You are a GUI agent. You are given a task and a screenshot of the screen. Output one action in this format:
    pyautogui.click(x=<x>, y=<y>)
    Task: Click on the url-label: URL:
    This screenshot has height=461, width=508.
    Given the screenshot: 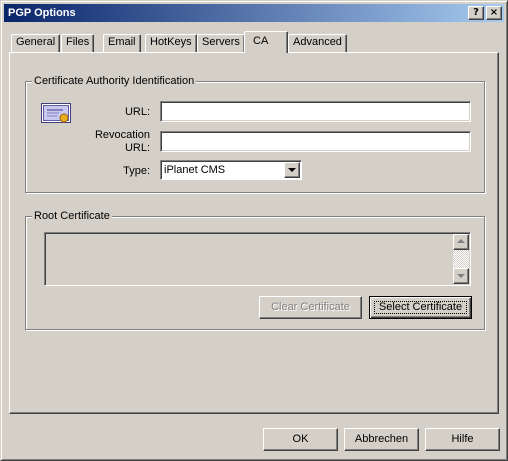 What is the action you would take?
    pyautogui.click(x=127, y=112)
    